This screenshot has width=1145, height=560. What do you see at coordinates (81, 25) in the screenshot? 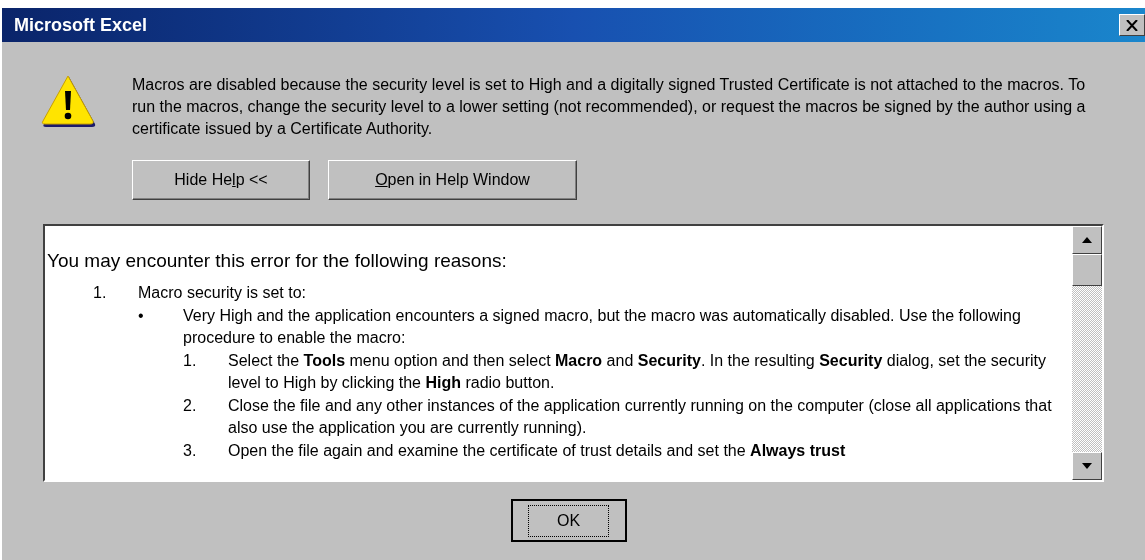
I see `window-title: Microsoft Excel` at bounding box center [81, 25].